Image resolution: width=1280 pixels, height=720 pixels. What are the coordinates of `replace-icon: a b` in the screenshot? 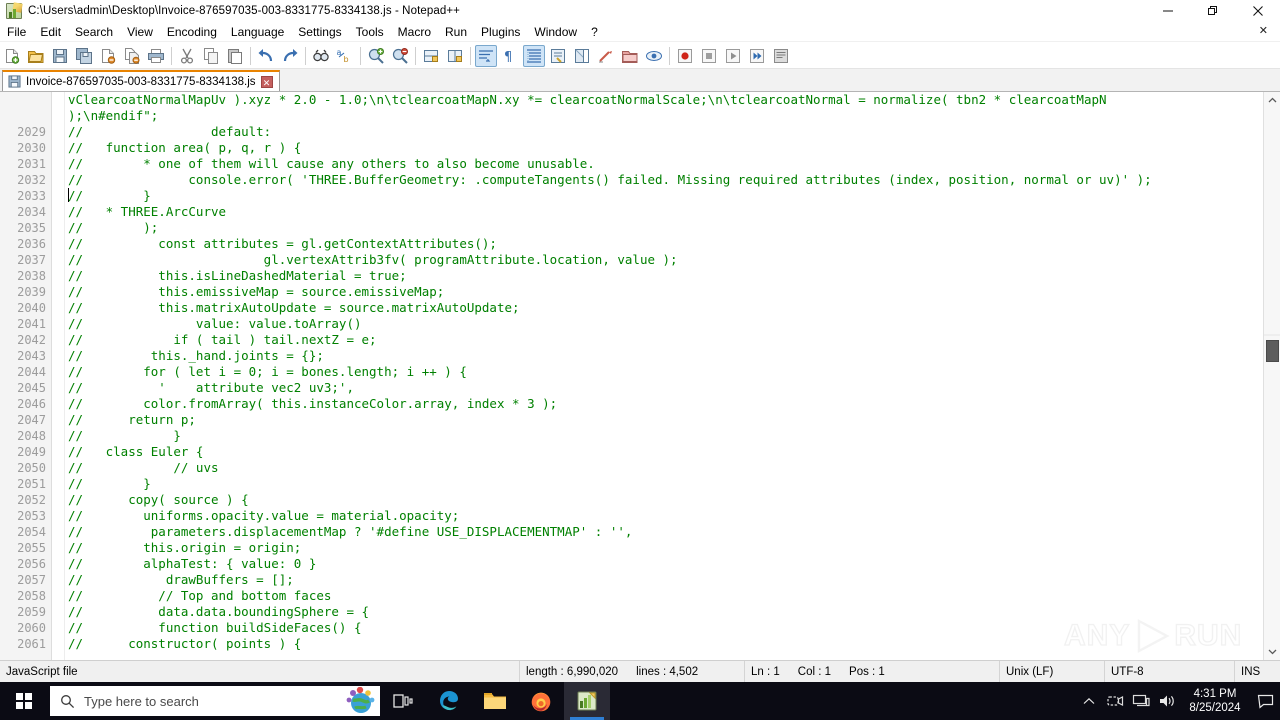 It's located at (345, 56).